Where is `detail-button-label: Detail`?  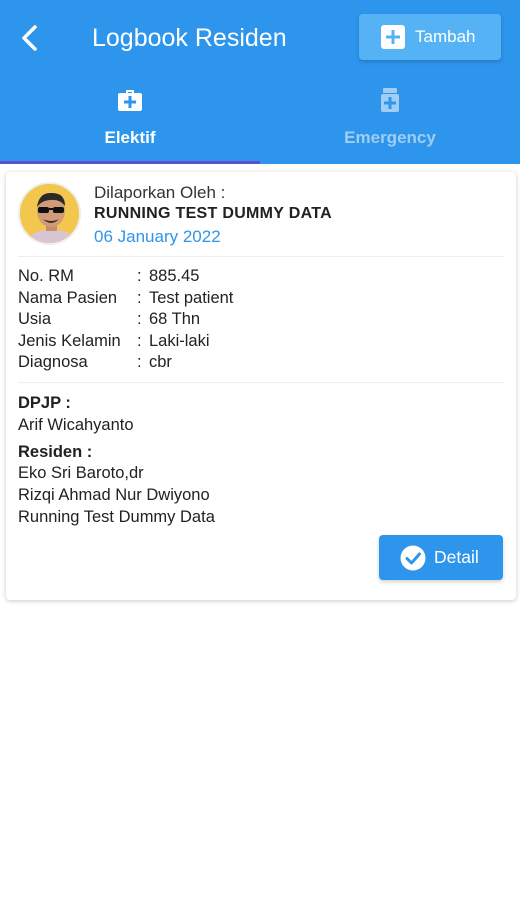 detail-button-label: Detail is located at coordinates (456, 557).